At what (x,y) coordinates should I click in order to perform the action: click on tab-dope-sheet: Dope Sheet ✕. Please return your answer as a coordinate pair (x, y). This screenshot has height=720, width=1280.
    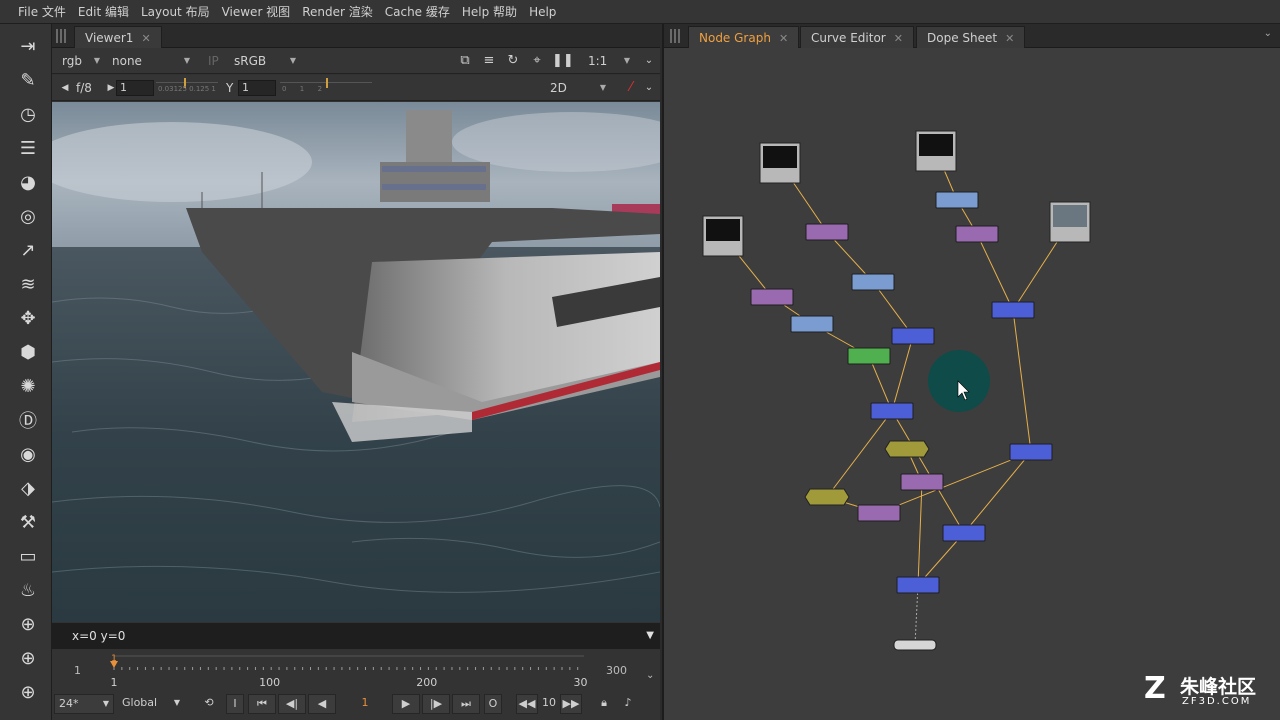
    Looking at the image, I should click on (971, 37).